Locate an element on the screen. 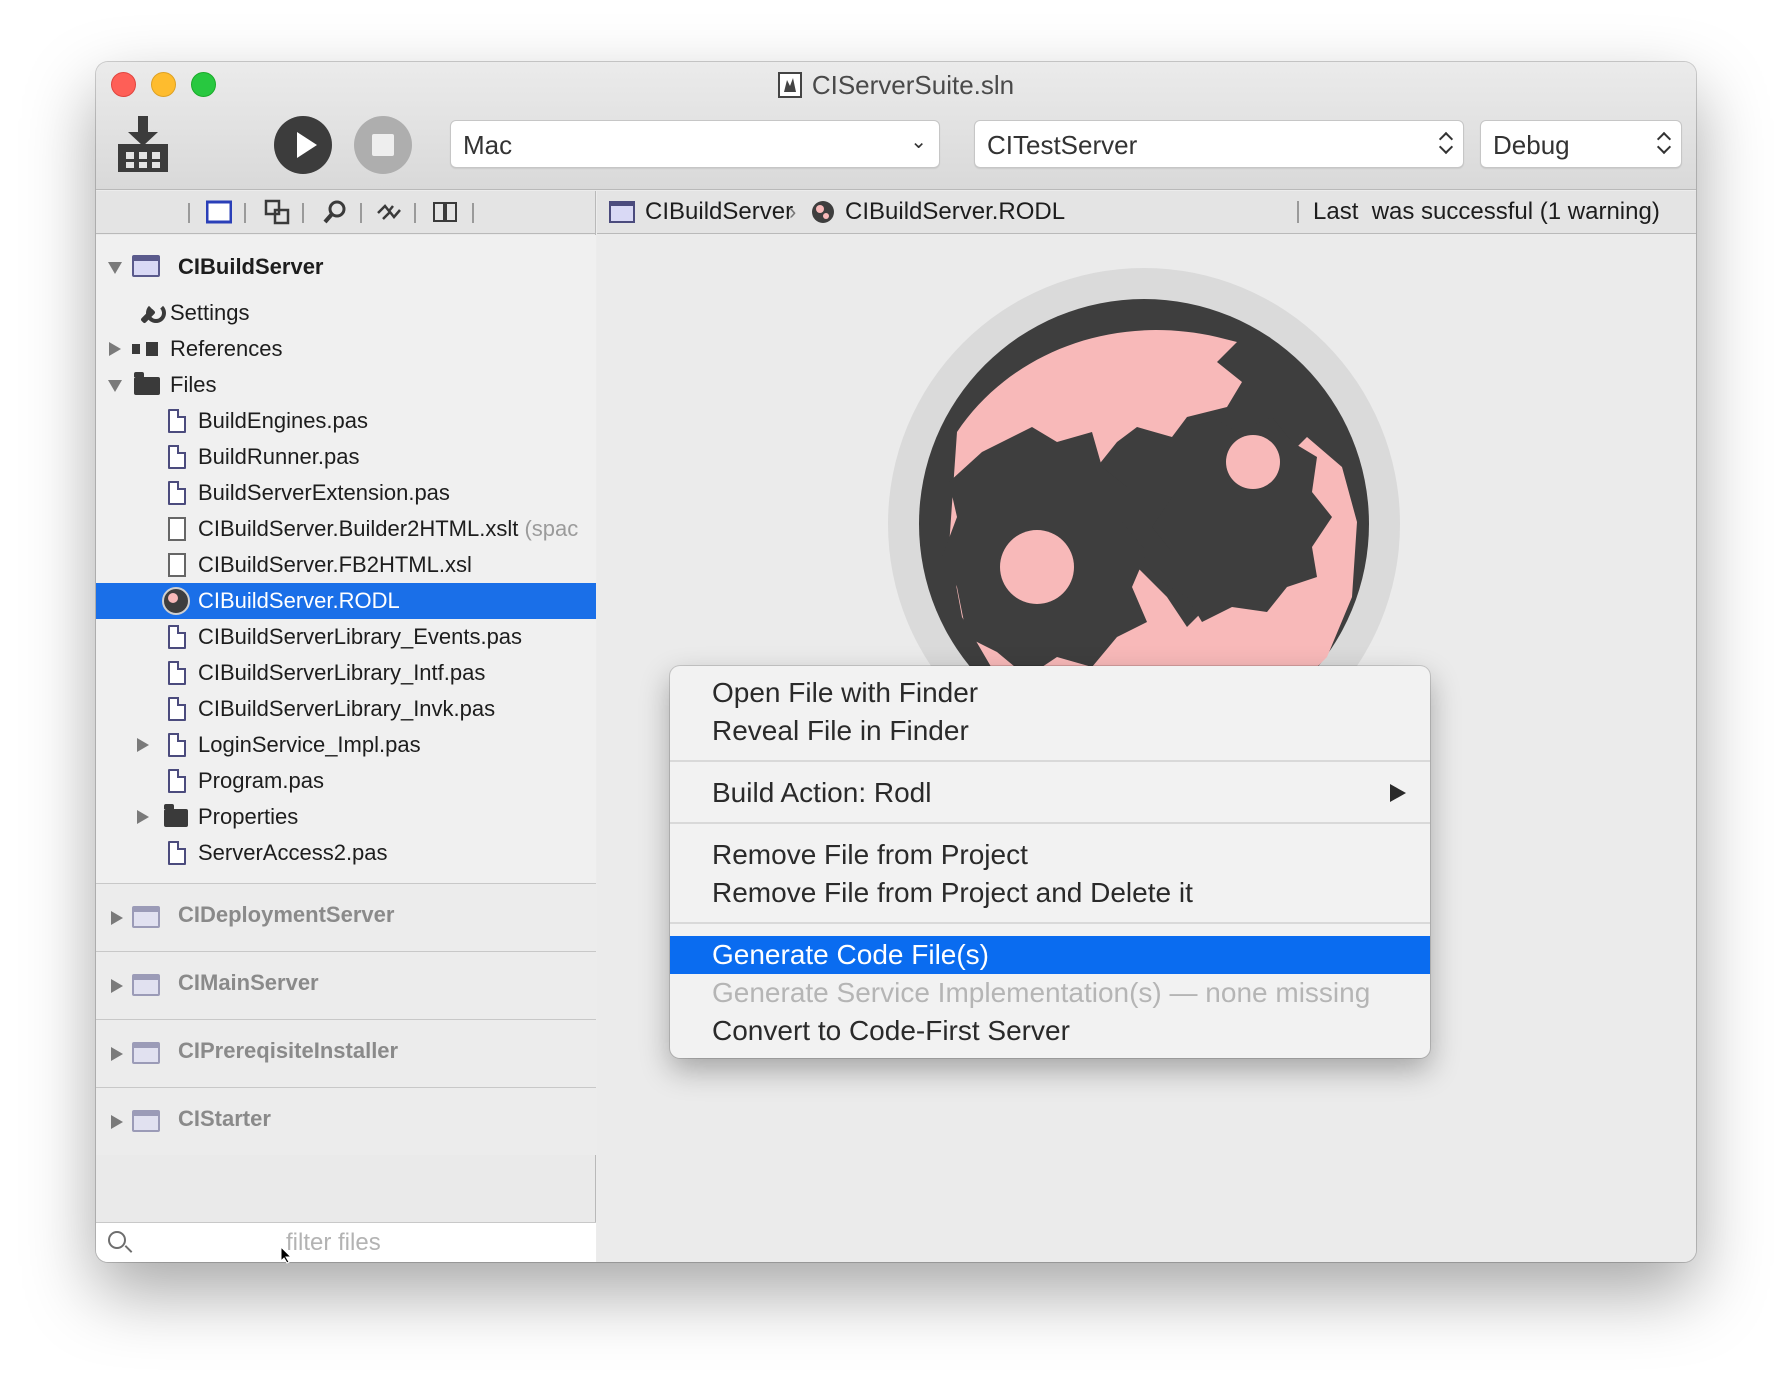  menu-item-remove-file: Remove File from Project is located at coordinates (1050, 855).